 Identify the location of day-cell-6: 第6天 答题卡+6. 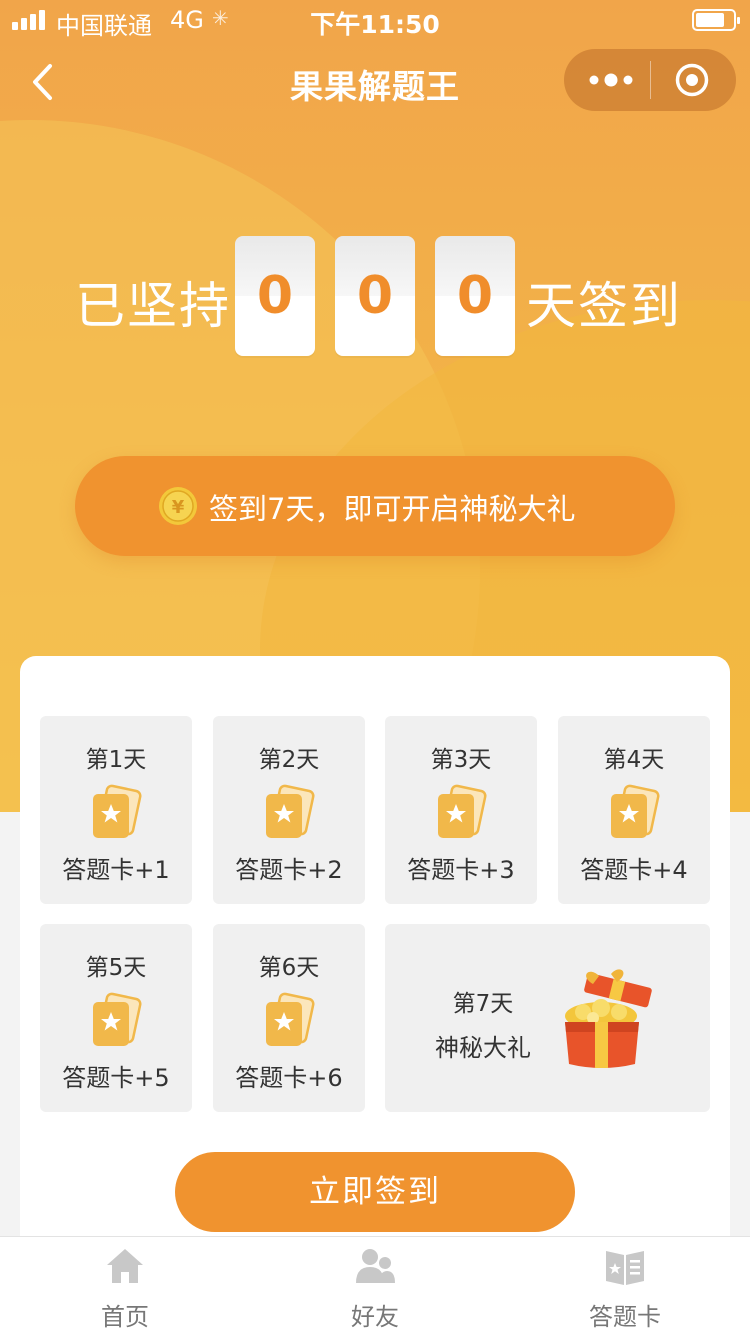
(289, 1018).